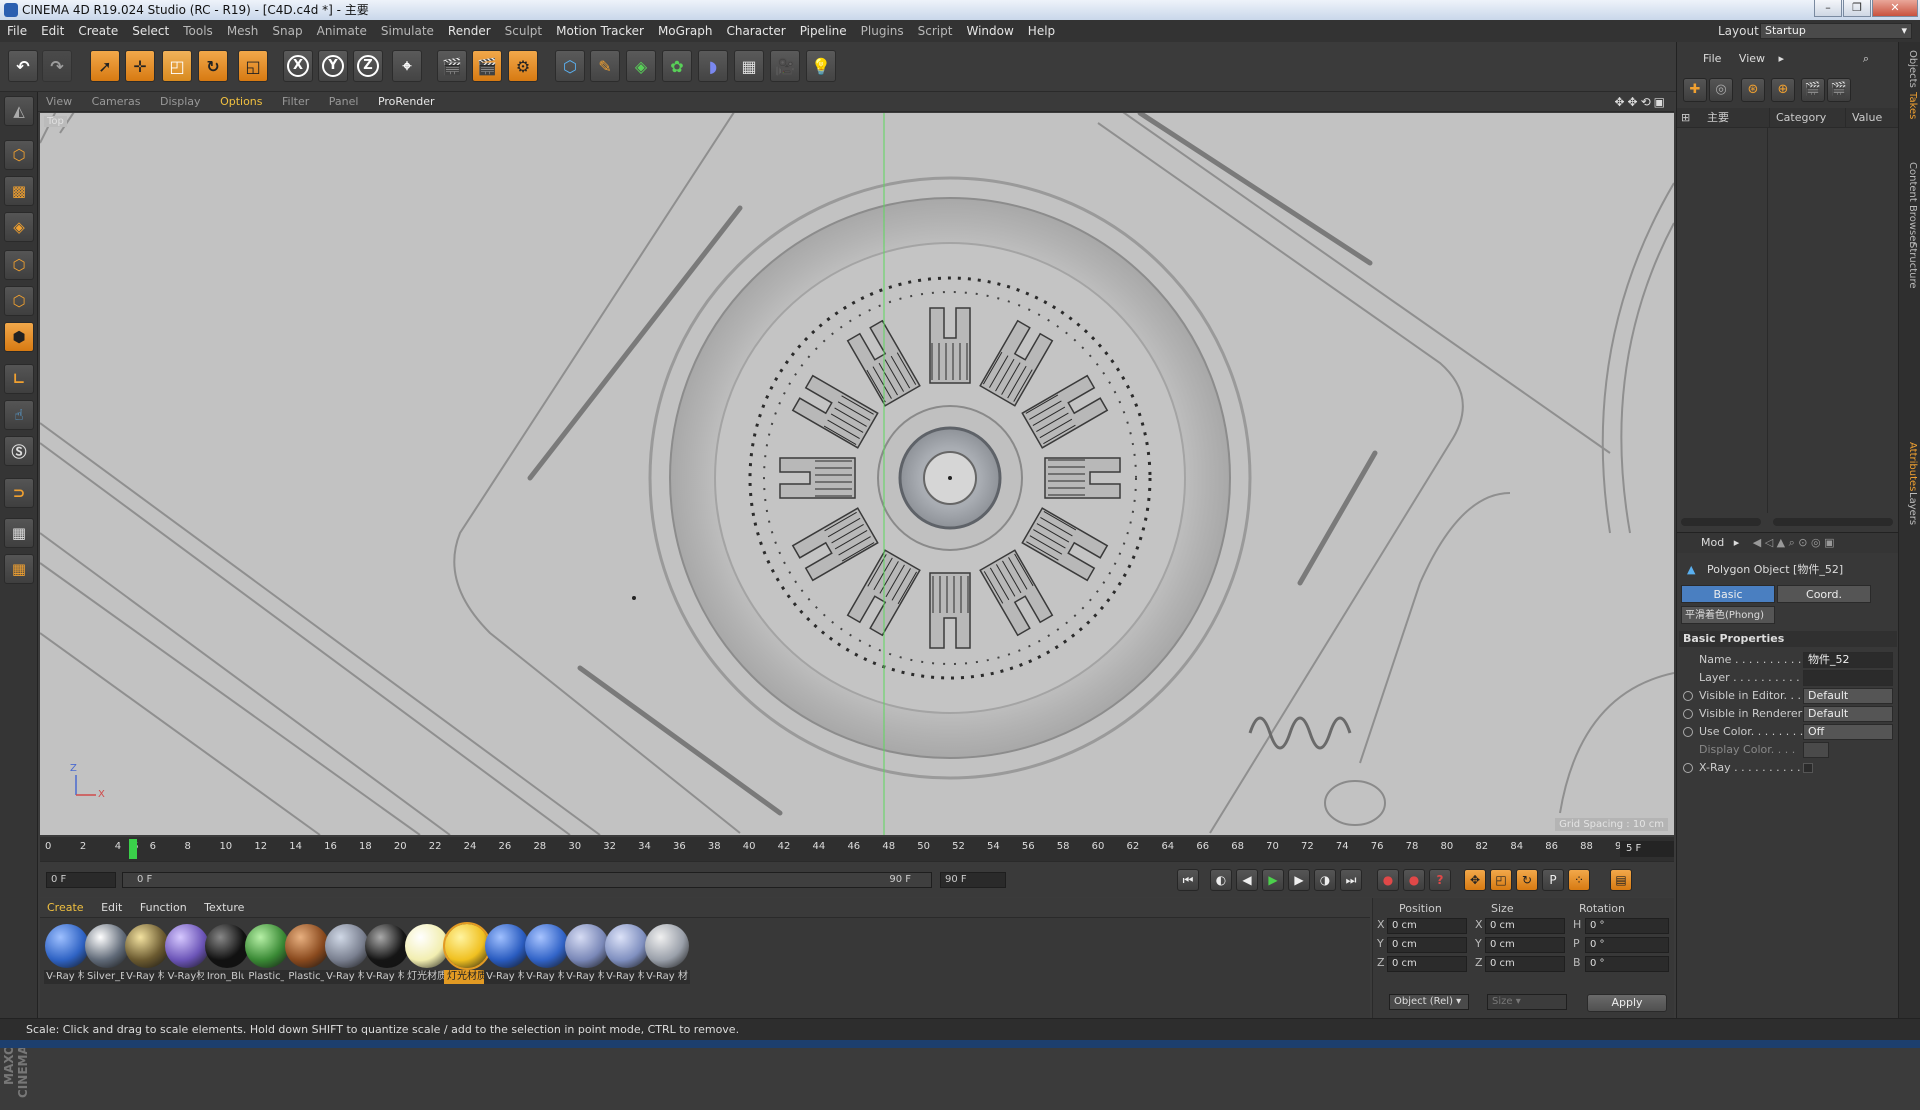 Image resolution: width=1920 pixels, height=1110 pixels. What do you see at coordinates (298, 66) in the screenshot?
I see `x-axis-lock-button: X` at bounding box center [298, 66].